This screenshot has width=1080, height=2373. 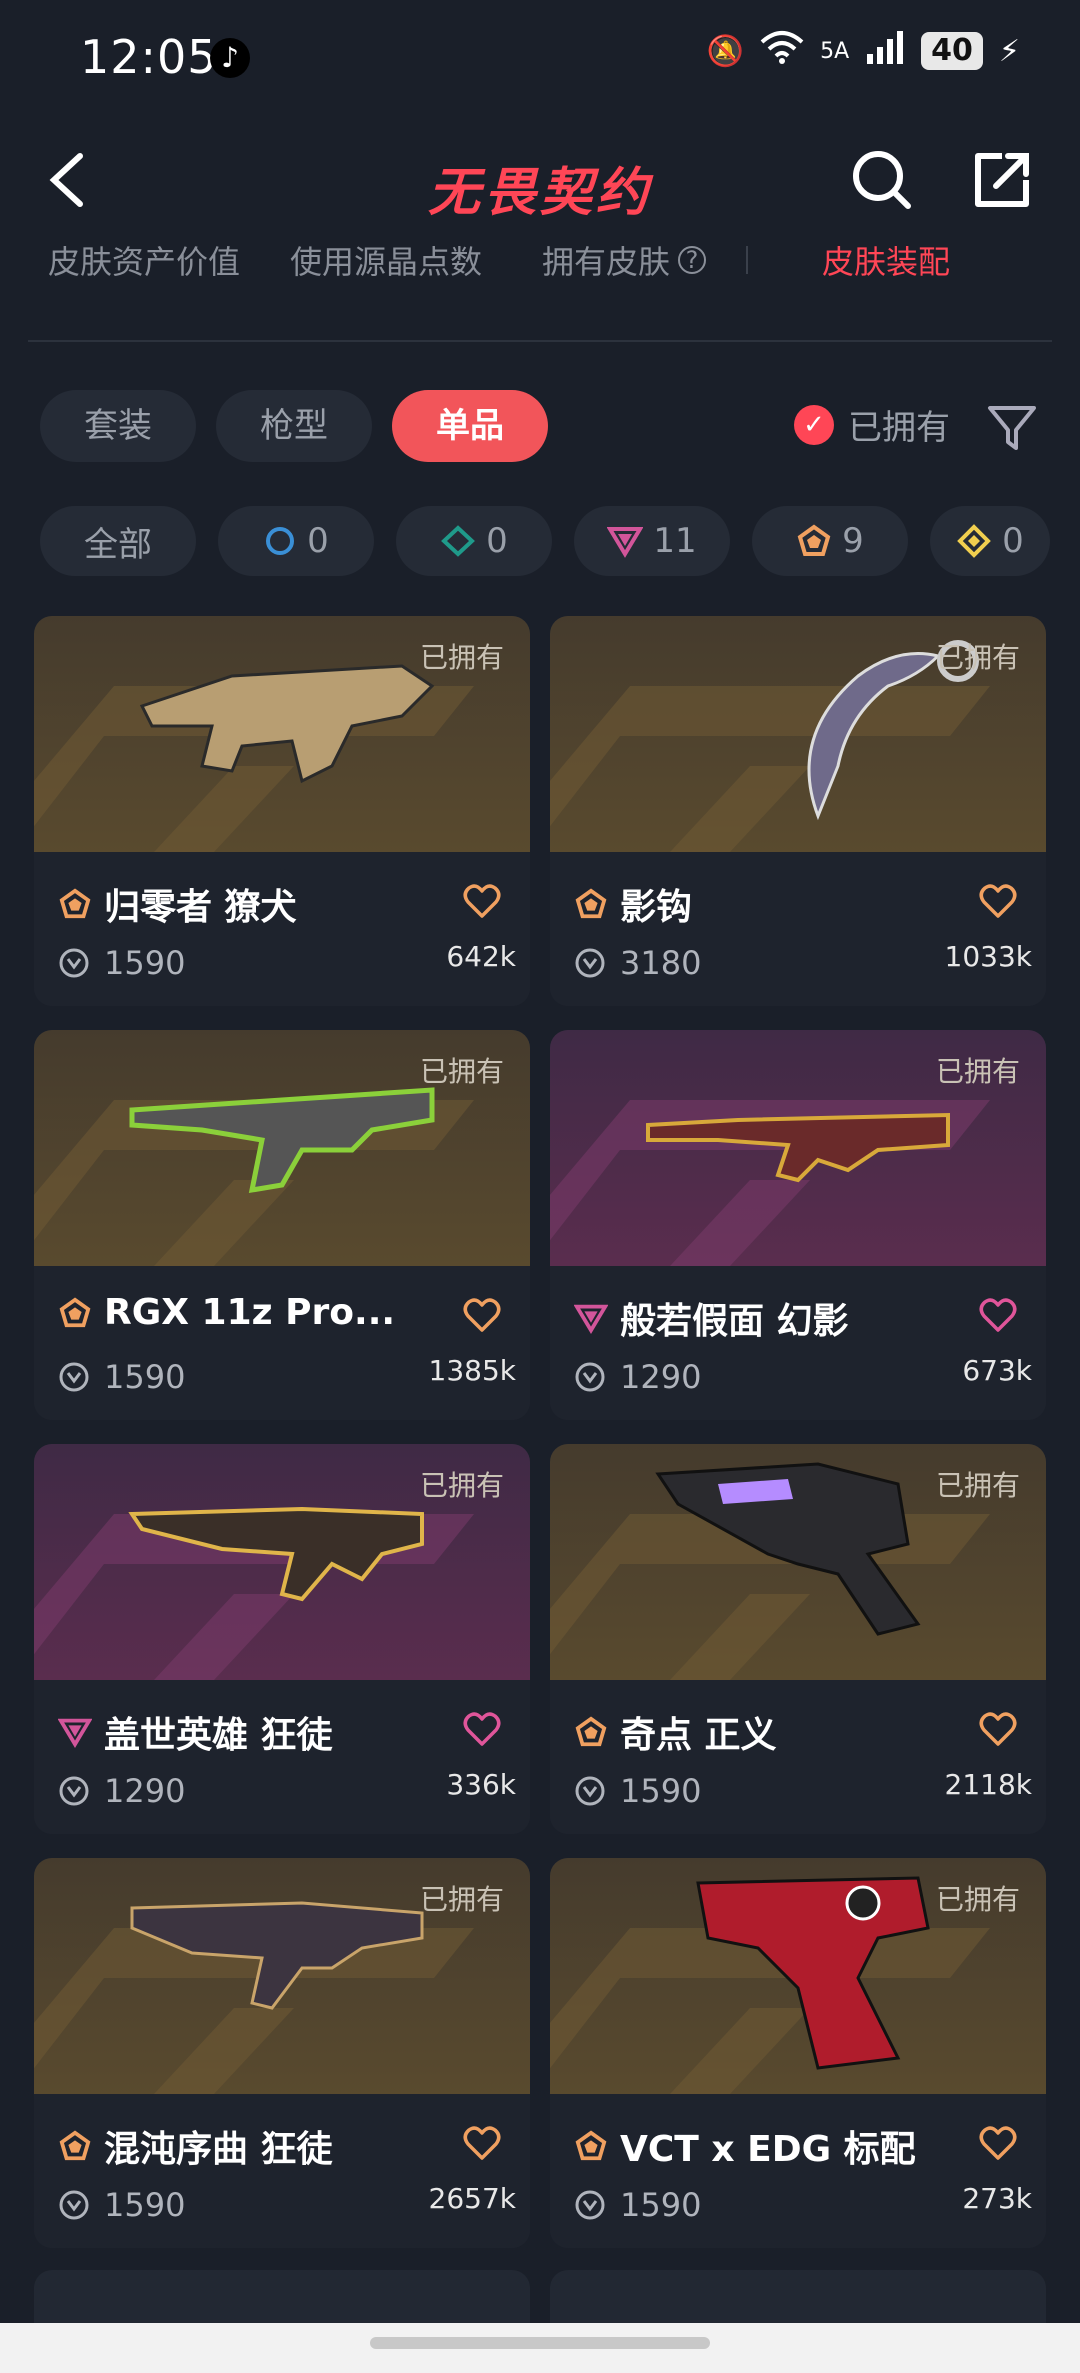 I want to click on skin-info: 影钩 3180 1033k, so click(x=798, y=929).